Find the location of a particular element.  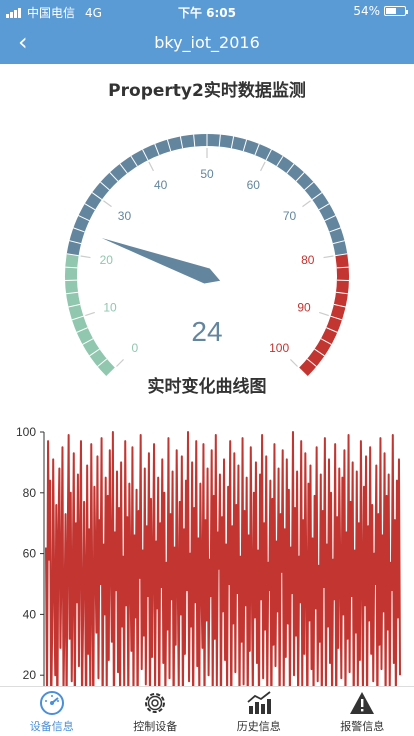

gauge-tick-label: 100 is located at coordinates (279, 348).